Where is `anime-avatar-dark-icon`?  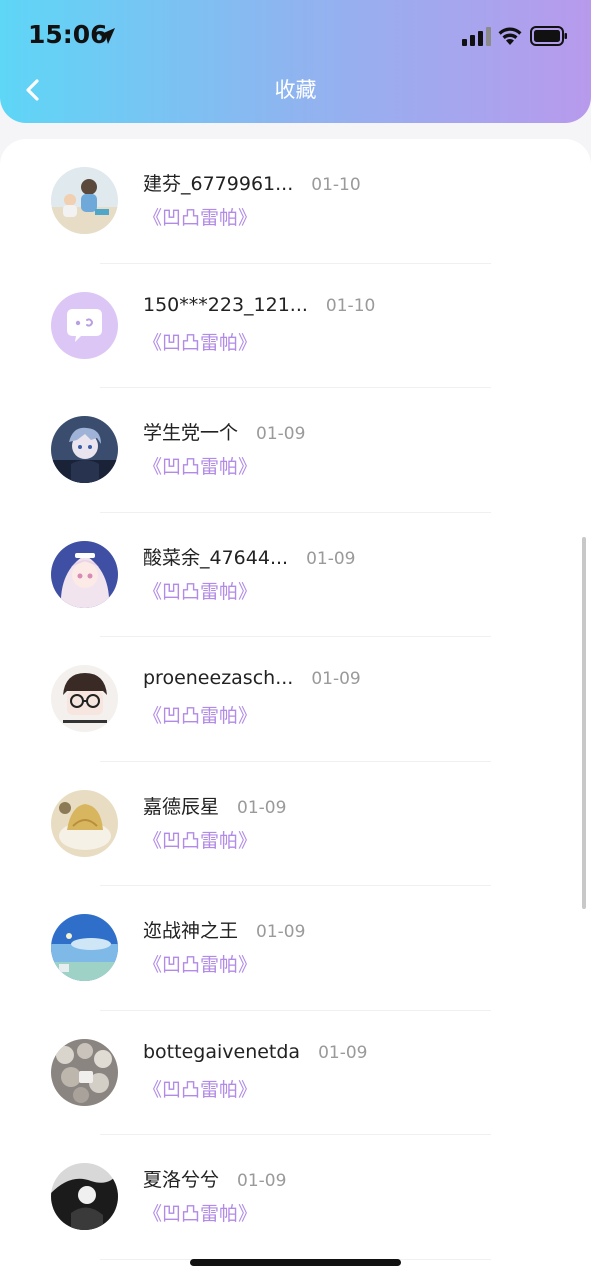 anime-avatar-dark-icon is located at coordinates (84, 449).